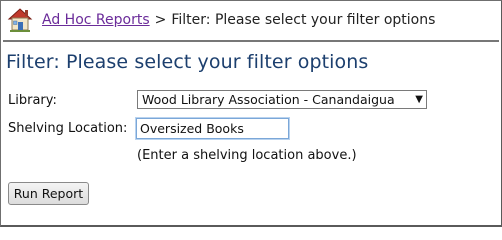 This screenshot has height=240, width=502. I want to click on run-report-button: Run Report, so click(48, 193).